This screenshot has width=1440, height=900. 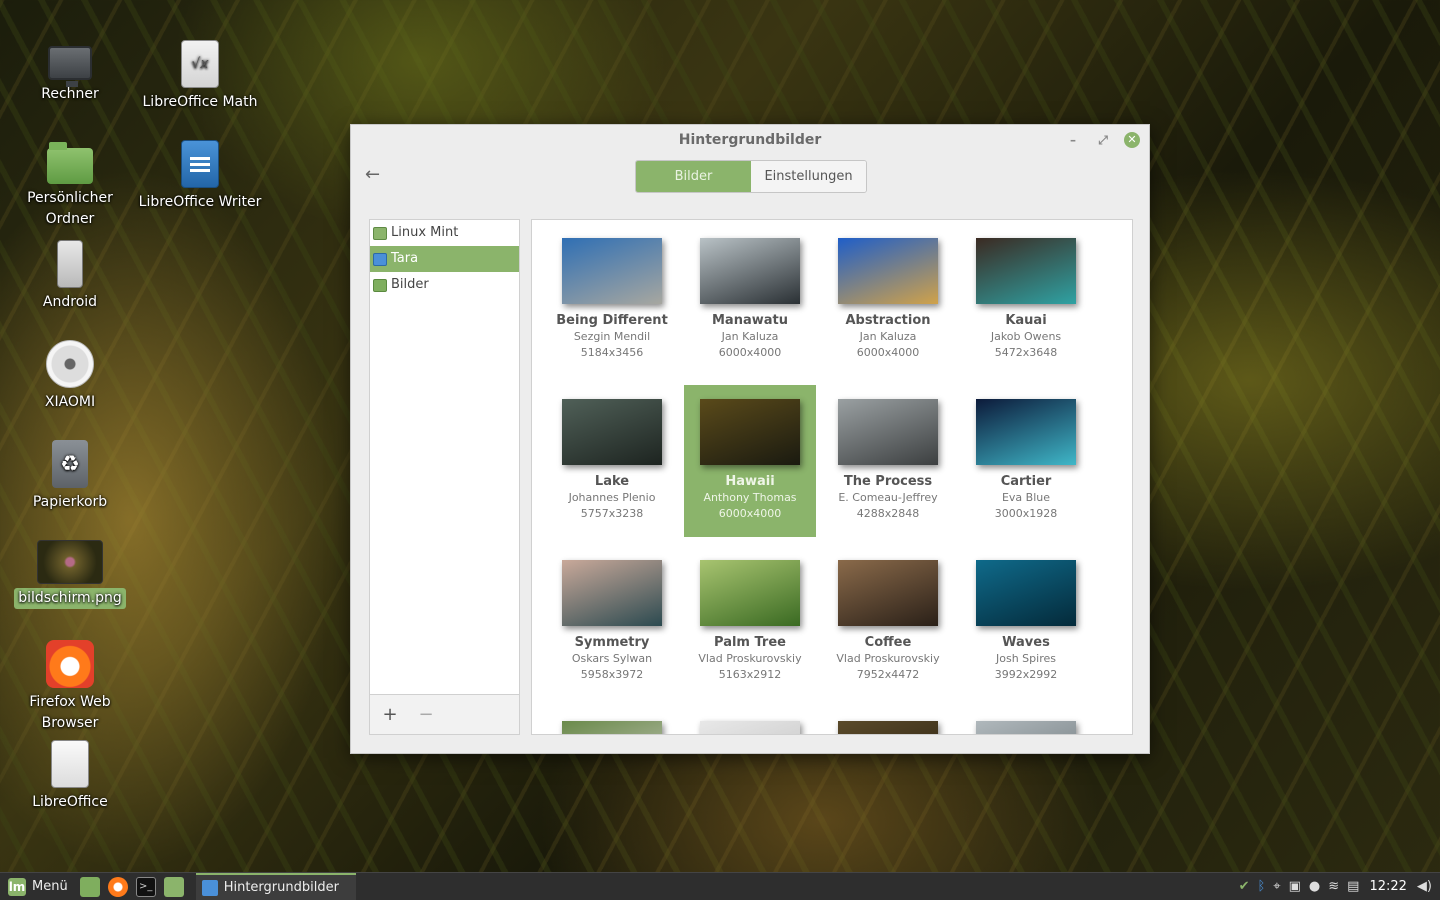 I want to click on add-folder-button: +, so click(x=390, y=714).